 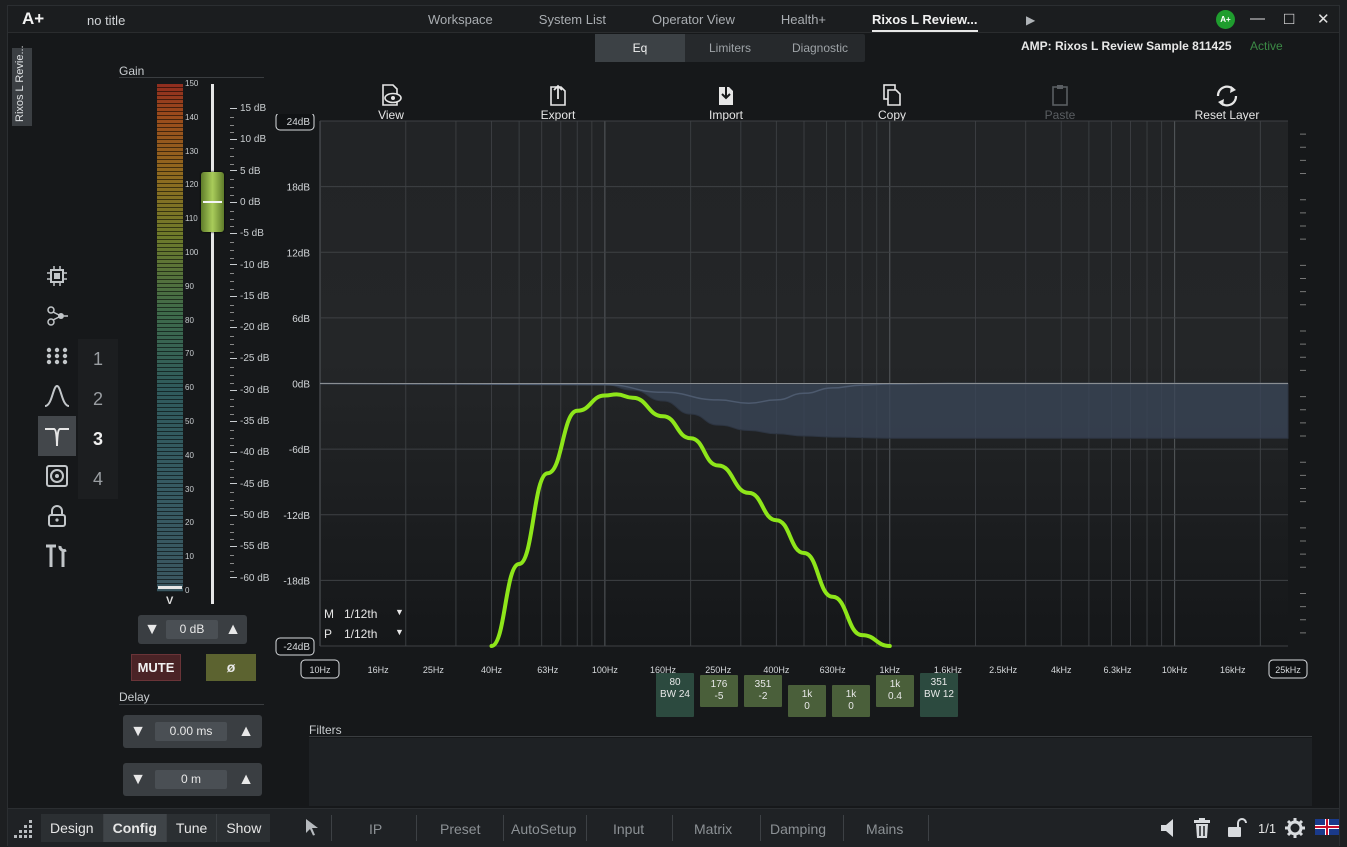 I want to click on nav-damping: Damping, so click(x=798, y=829).